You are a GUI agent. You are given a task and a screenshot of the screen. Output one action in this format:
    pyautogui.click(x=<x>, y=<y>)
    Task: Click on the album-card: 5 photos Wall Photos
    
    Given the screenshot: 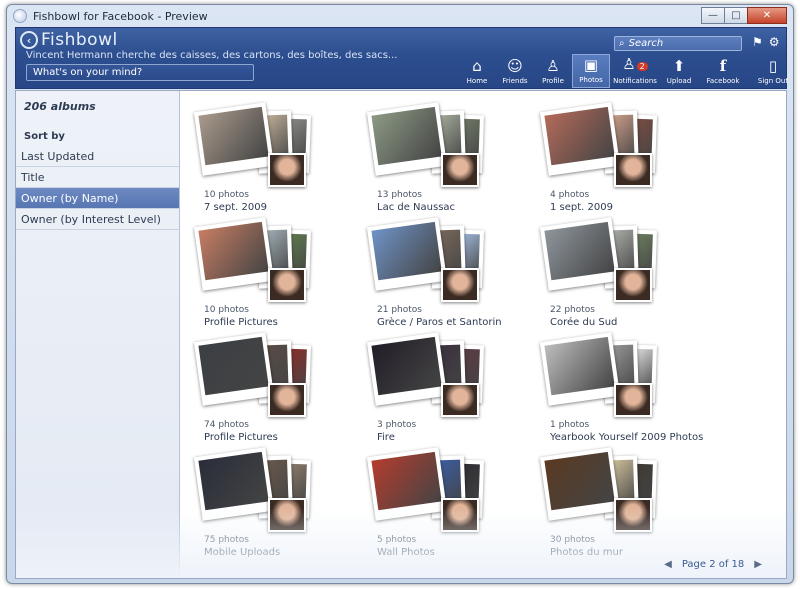 What is the action you would take?
    pyautogui.click(x=445, y=502)
    